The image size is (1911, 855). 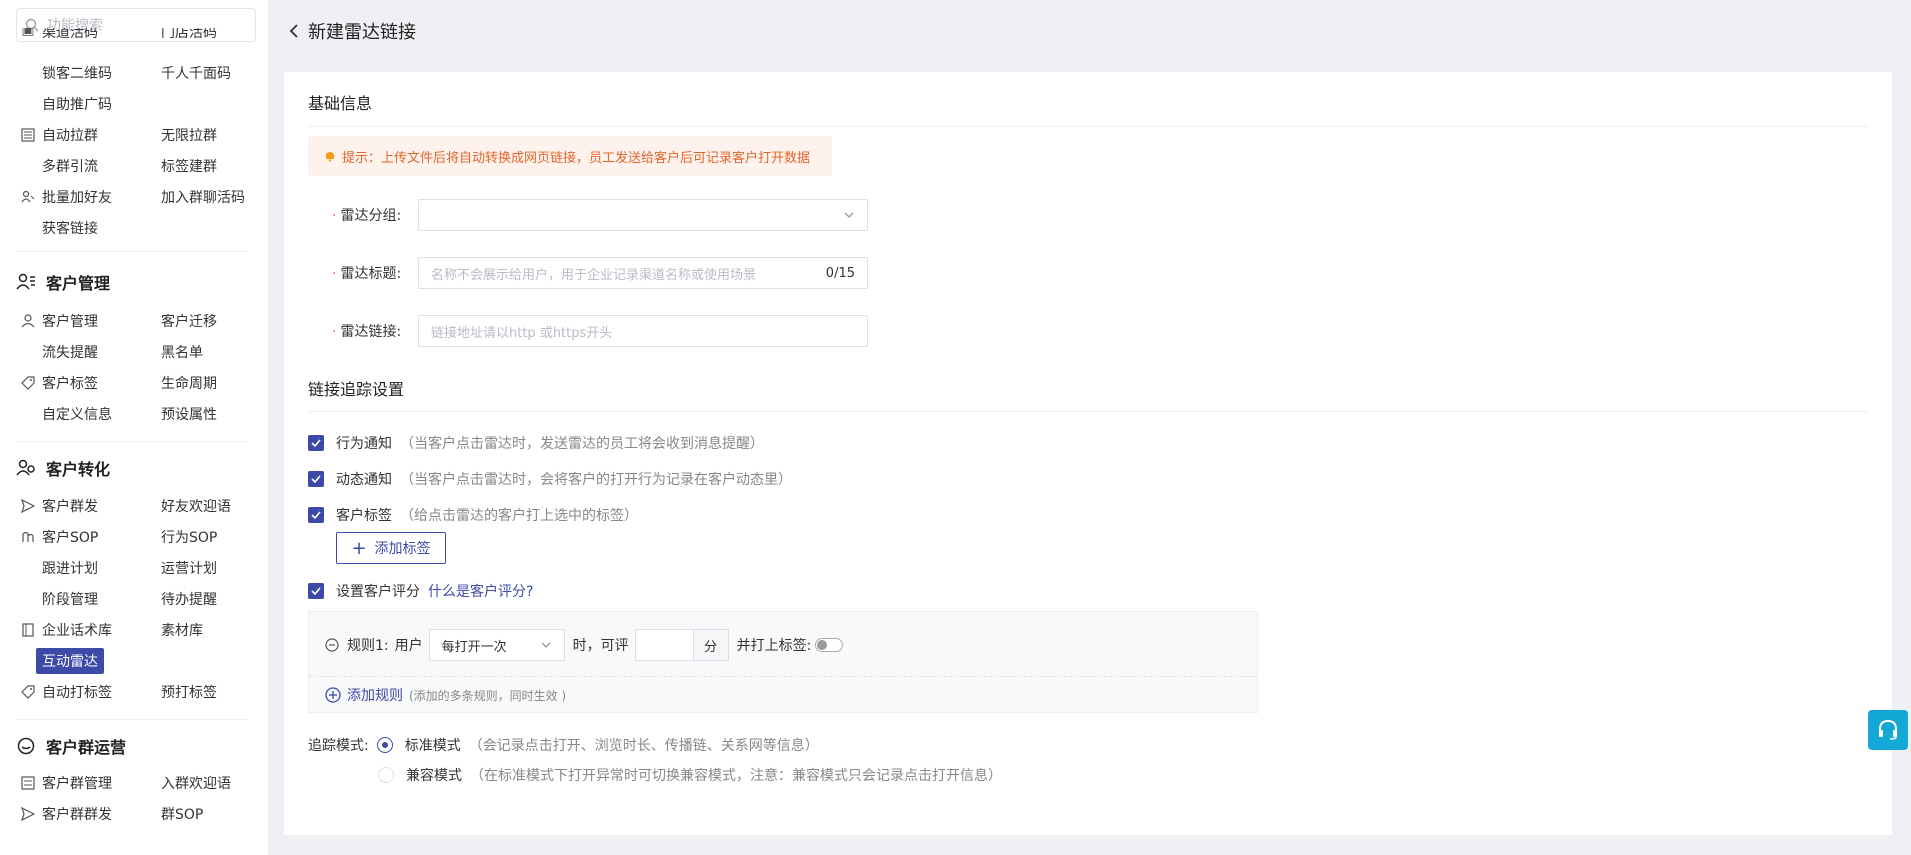 What do you see at coordinates (386, 775) in the screenshot?
I see `compat-mode-radio` at bounding box center [386, 775].